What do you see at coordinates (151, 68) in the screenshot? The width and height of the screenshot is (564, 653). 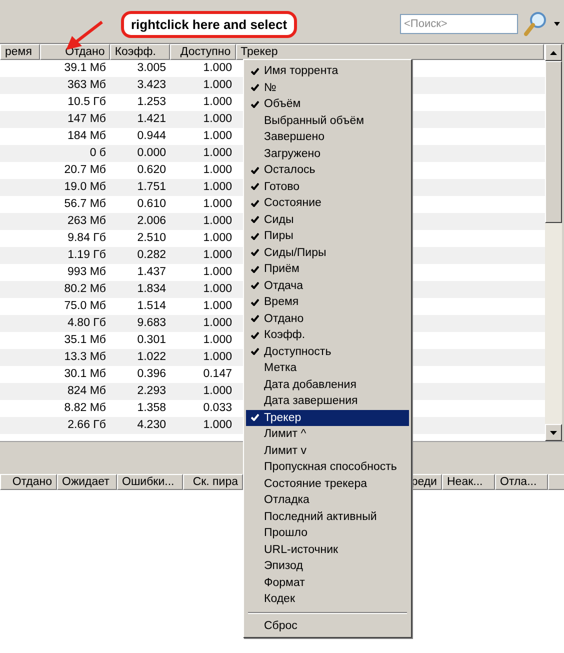 I see `table-cell-text: 3.005` at bounding box center [151, 68].